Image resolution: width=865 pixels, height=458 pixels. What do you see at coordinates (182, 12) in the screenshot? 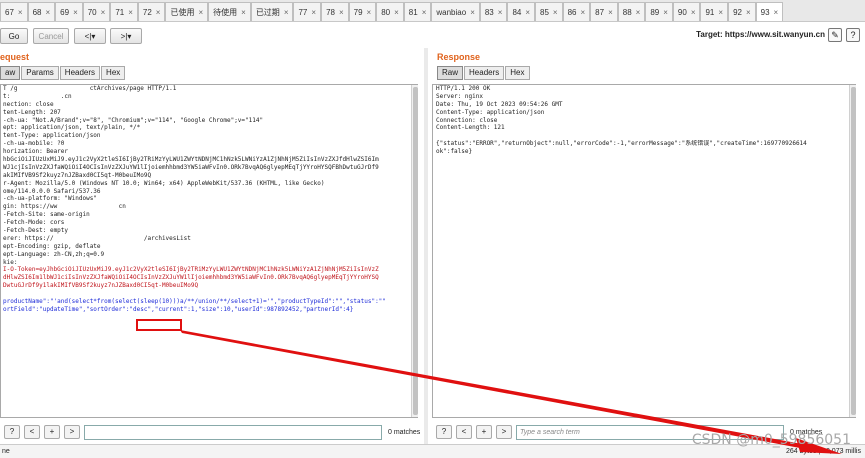
I see `tab-label: 已使用` at bounding box center [182, 12].